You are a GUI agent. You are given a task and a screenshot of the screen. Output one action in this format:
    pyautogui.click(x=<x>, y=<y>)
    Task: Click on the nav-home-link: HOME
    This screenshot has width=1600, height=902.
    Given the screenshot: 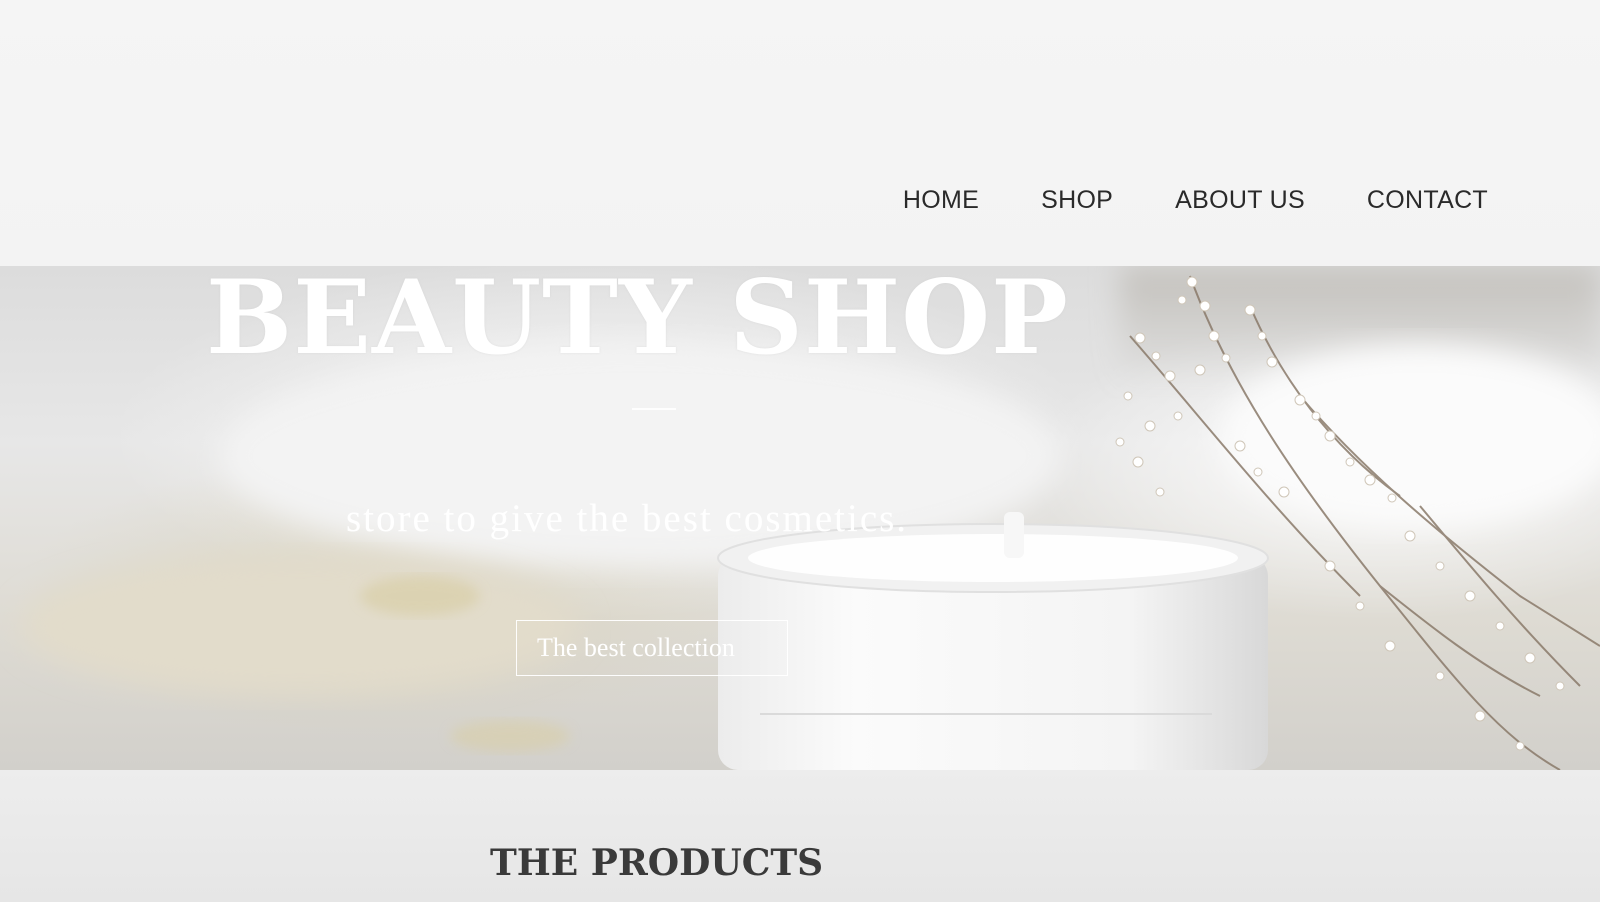 What is the action you would take?
    pyautogui.click(x=941, y=200)
    